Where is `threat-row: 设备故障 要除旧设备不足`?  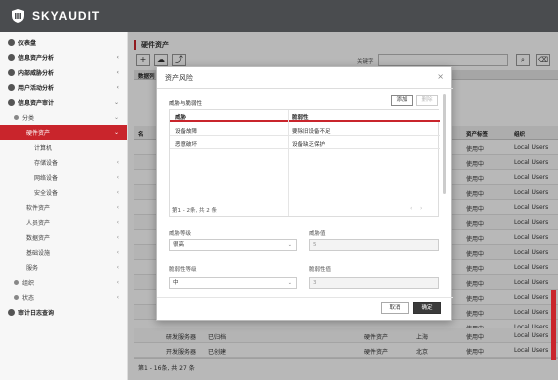 threat-row: 设备故障 要除旧设备不足 is located at coordinates (305, 130).